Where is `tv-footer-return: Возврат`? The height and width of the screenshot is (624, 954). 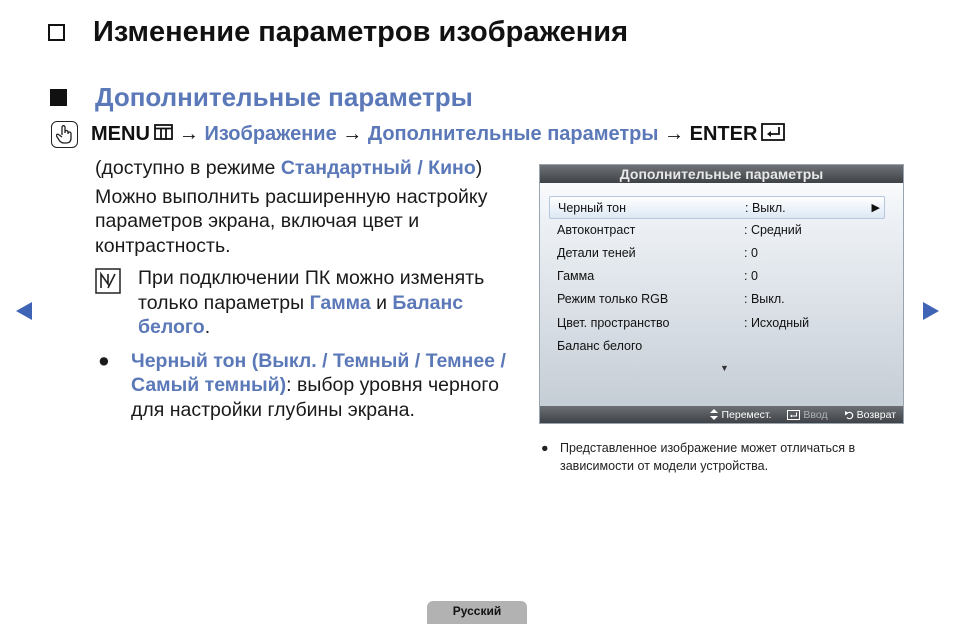 tv-footer-return: Возврат is located at coordinates (870, 415).